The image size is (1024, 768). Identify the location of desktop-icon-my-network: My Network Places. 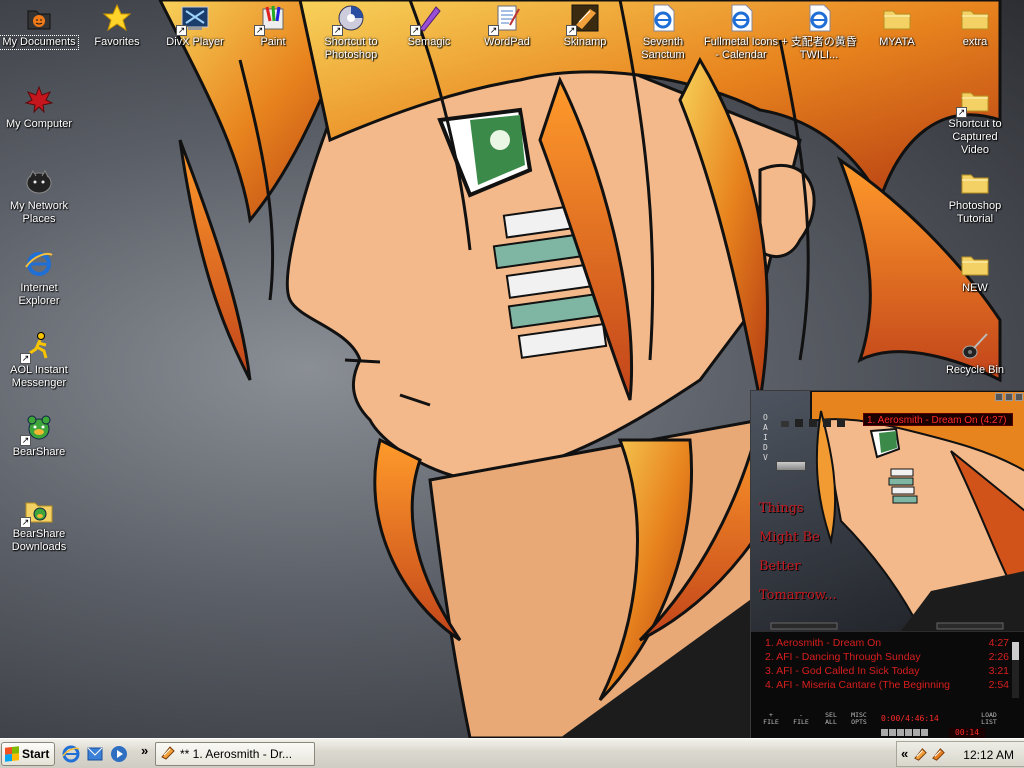
(39, 196).